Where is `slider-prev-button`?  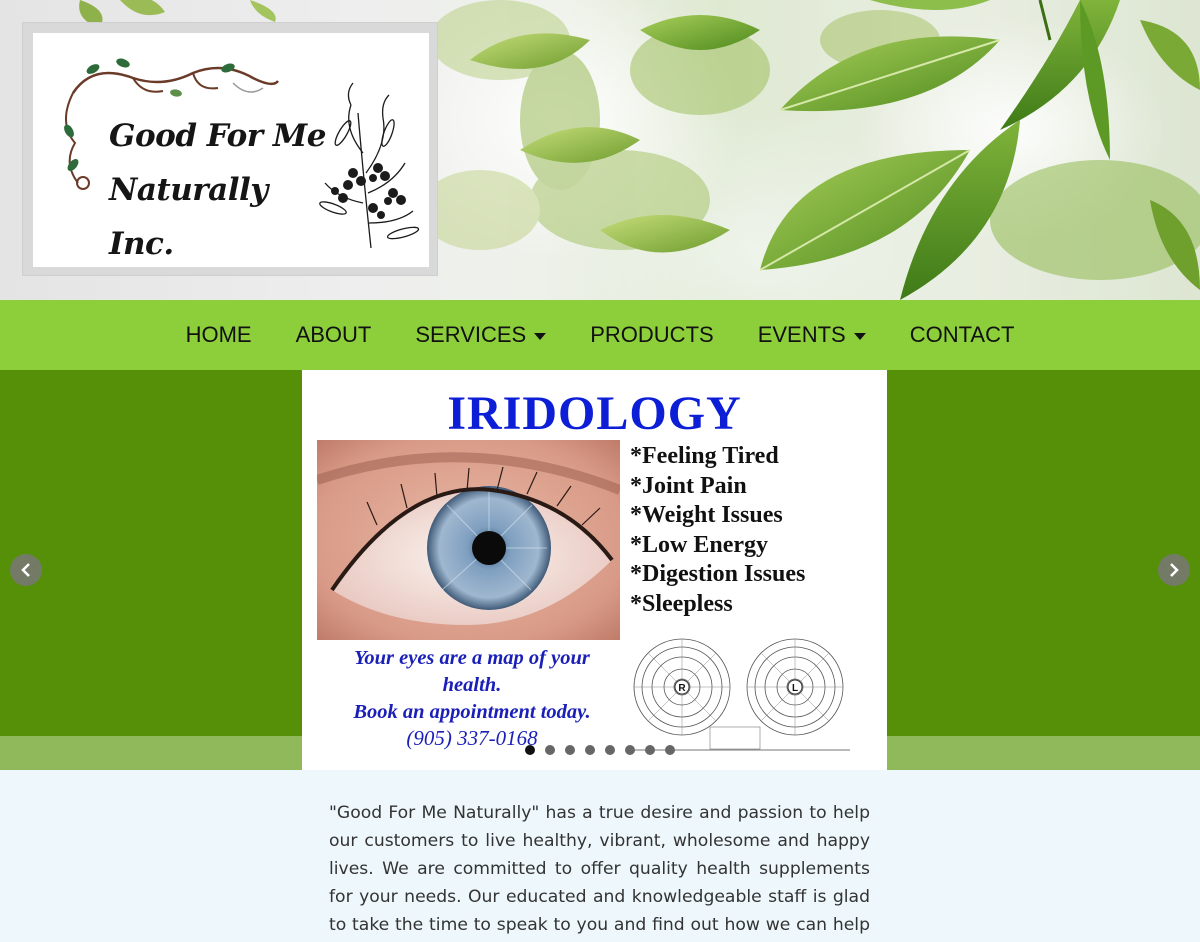 slider-prev-button is located at coordinates (26, 570).